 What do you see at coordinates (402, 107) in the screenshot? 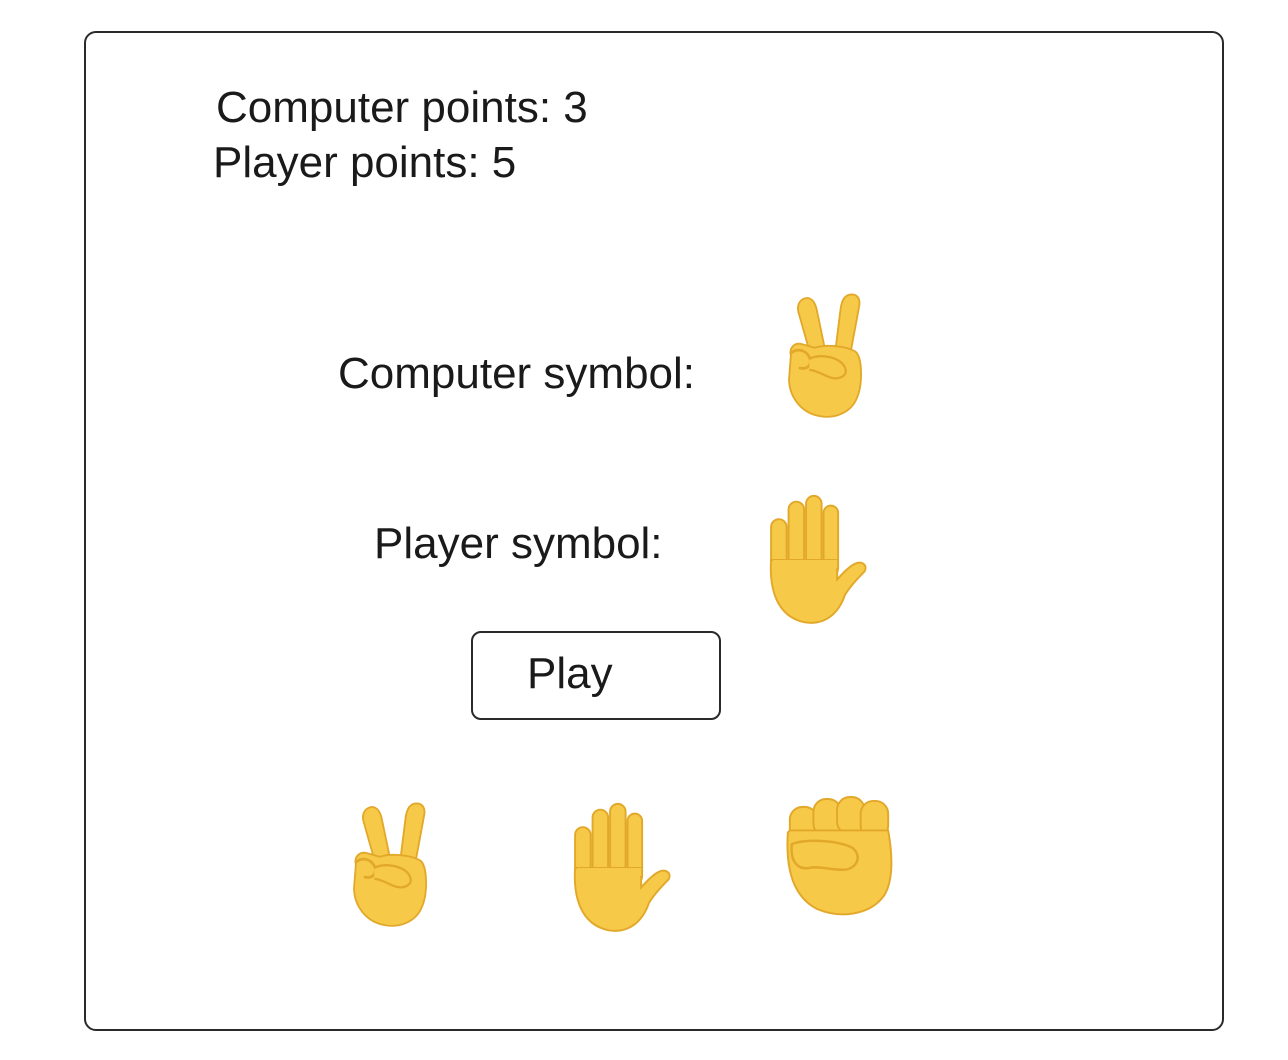
I see `computer-points: Computer points: 3` at bounding box center [402, 107].